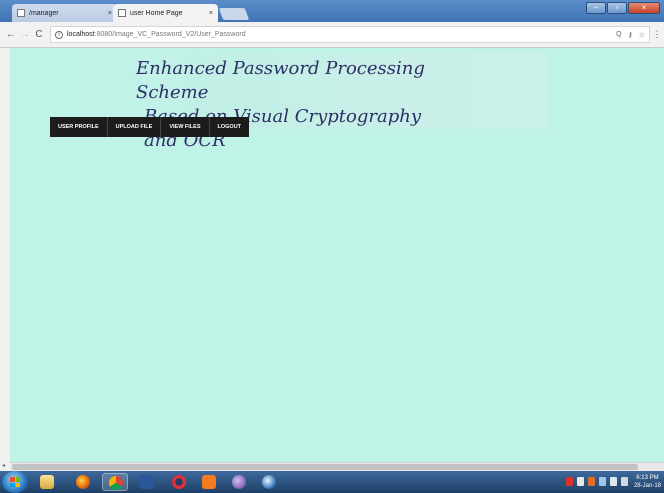 The width and height of the screenshot is (664, 493). I want to click on clock-date: 28-Jan-18, so click(647, 486).